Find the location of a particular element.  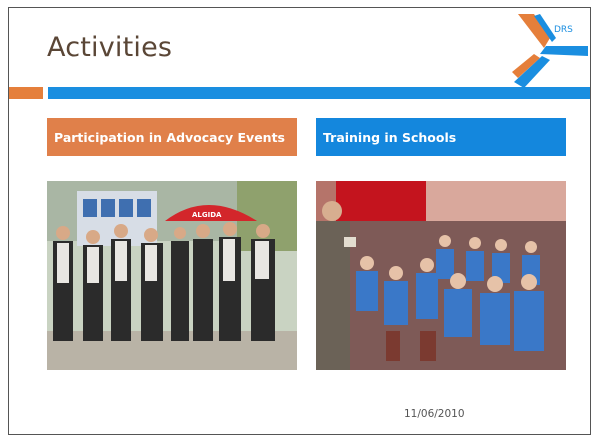

slide-date: 11/06/2010 is located at coordinates (434, 414).